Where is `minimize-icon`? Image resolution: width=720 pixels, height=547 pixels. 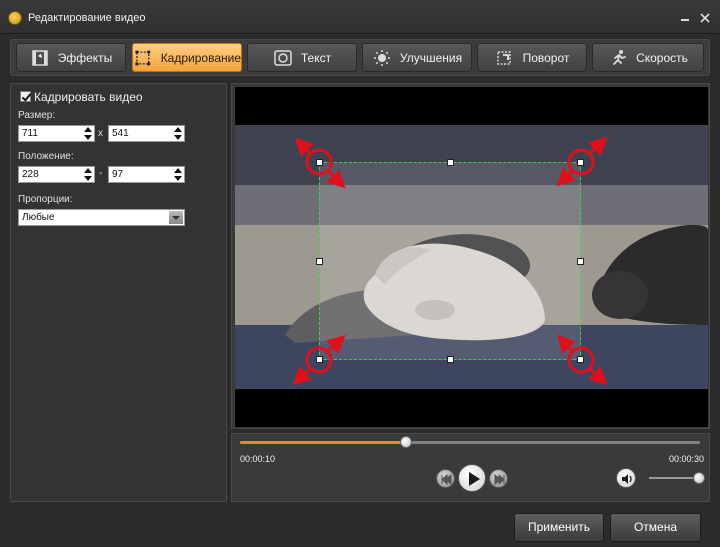
minimize-icon is located at coordinates (685, 20).